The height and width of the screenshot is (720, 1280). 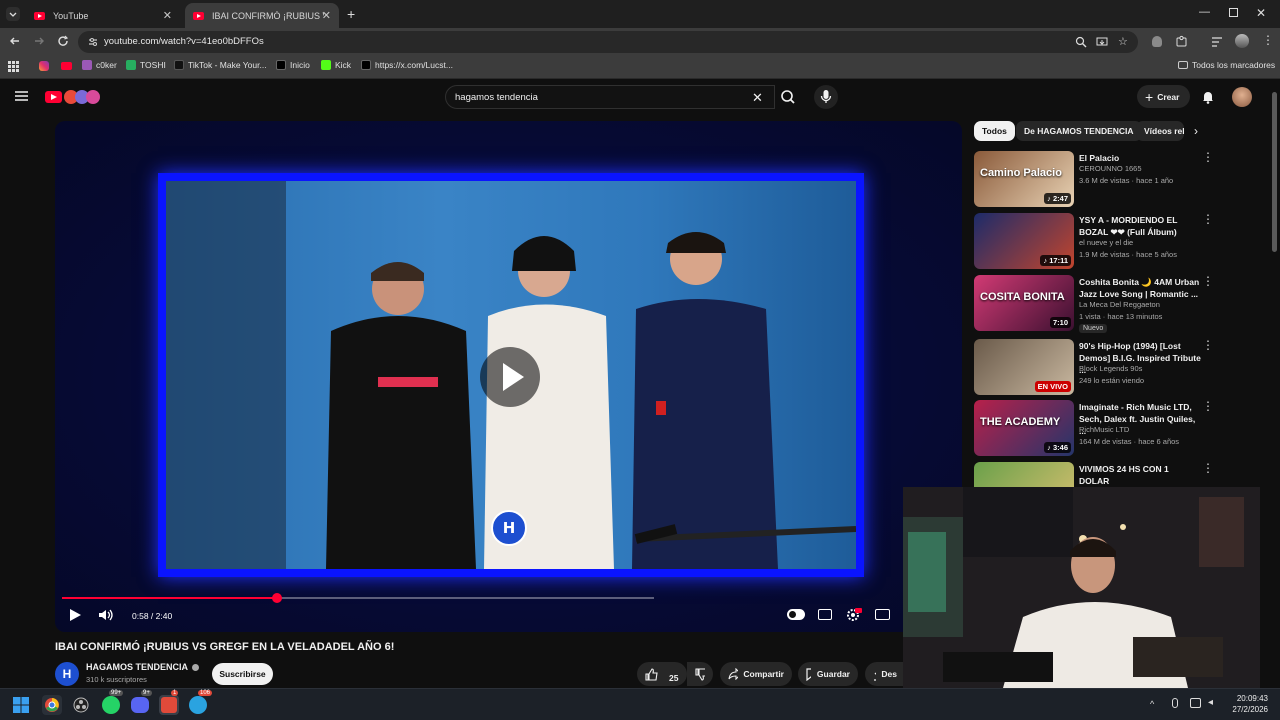 What do you see at coordinates (994, 131) in the screenshot?
I see `chip-todos: Todos` at bounding box center [994, 131].